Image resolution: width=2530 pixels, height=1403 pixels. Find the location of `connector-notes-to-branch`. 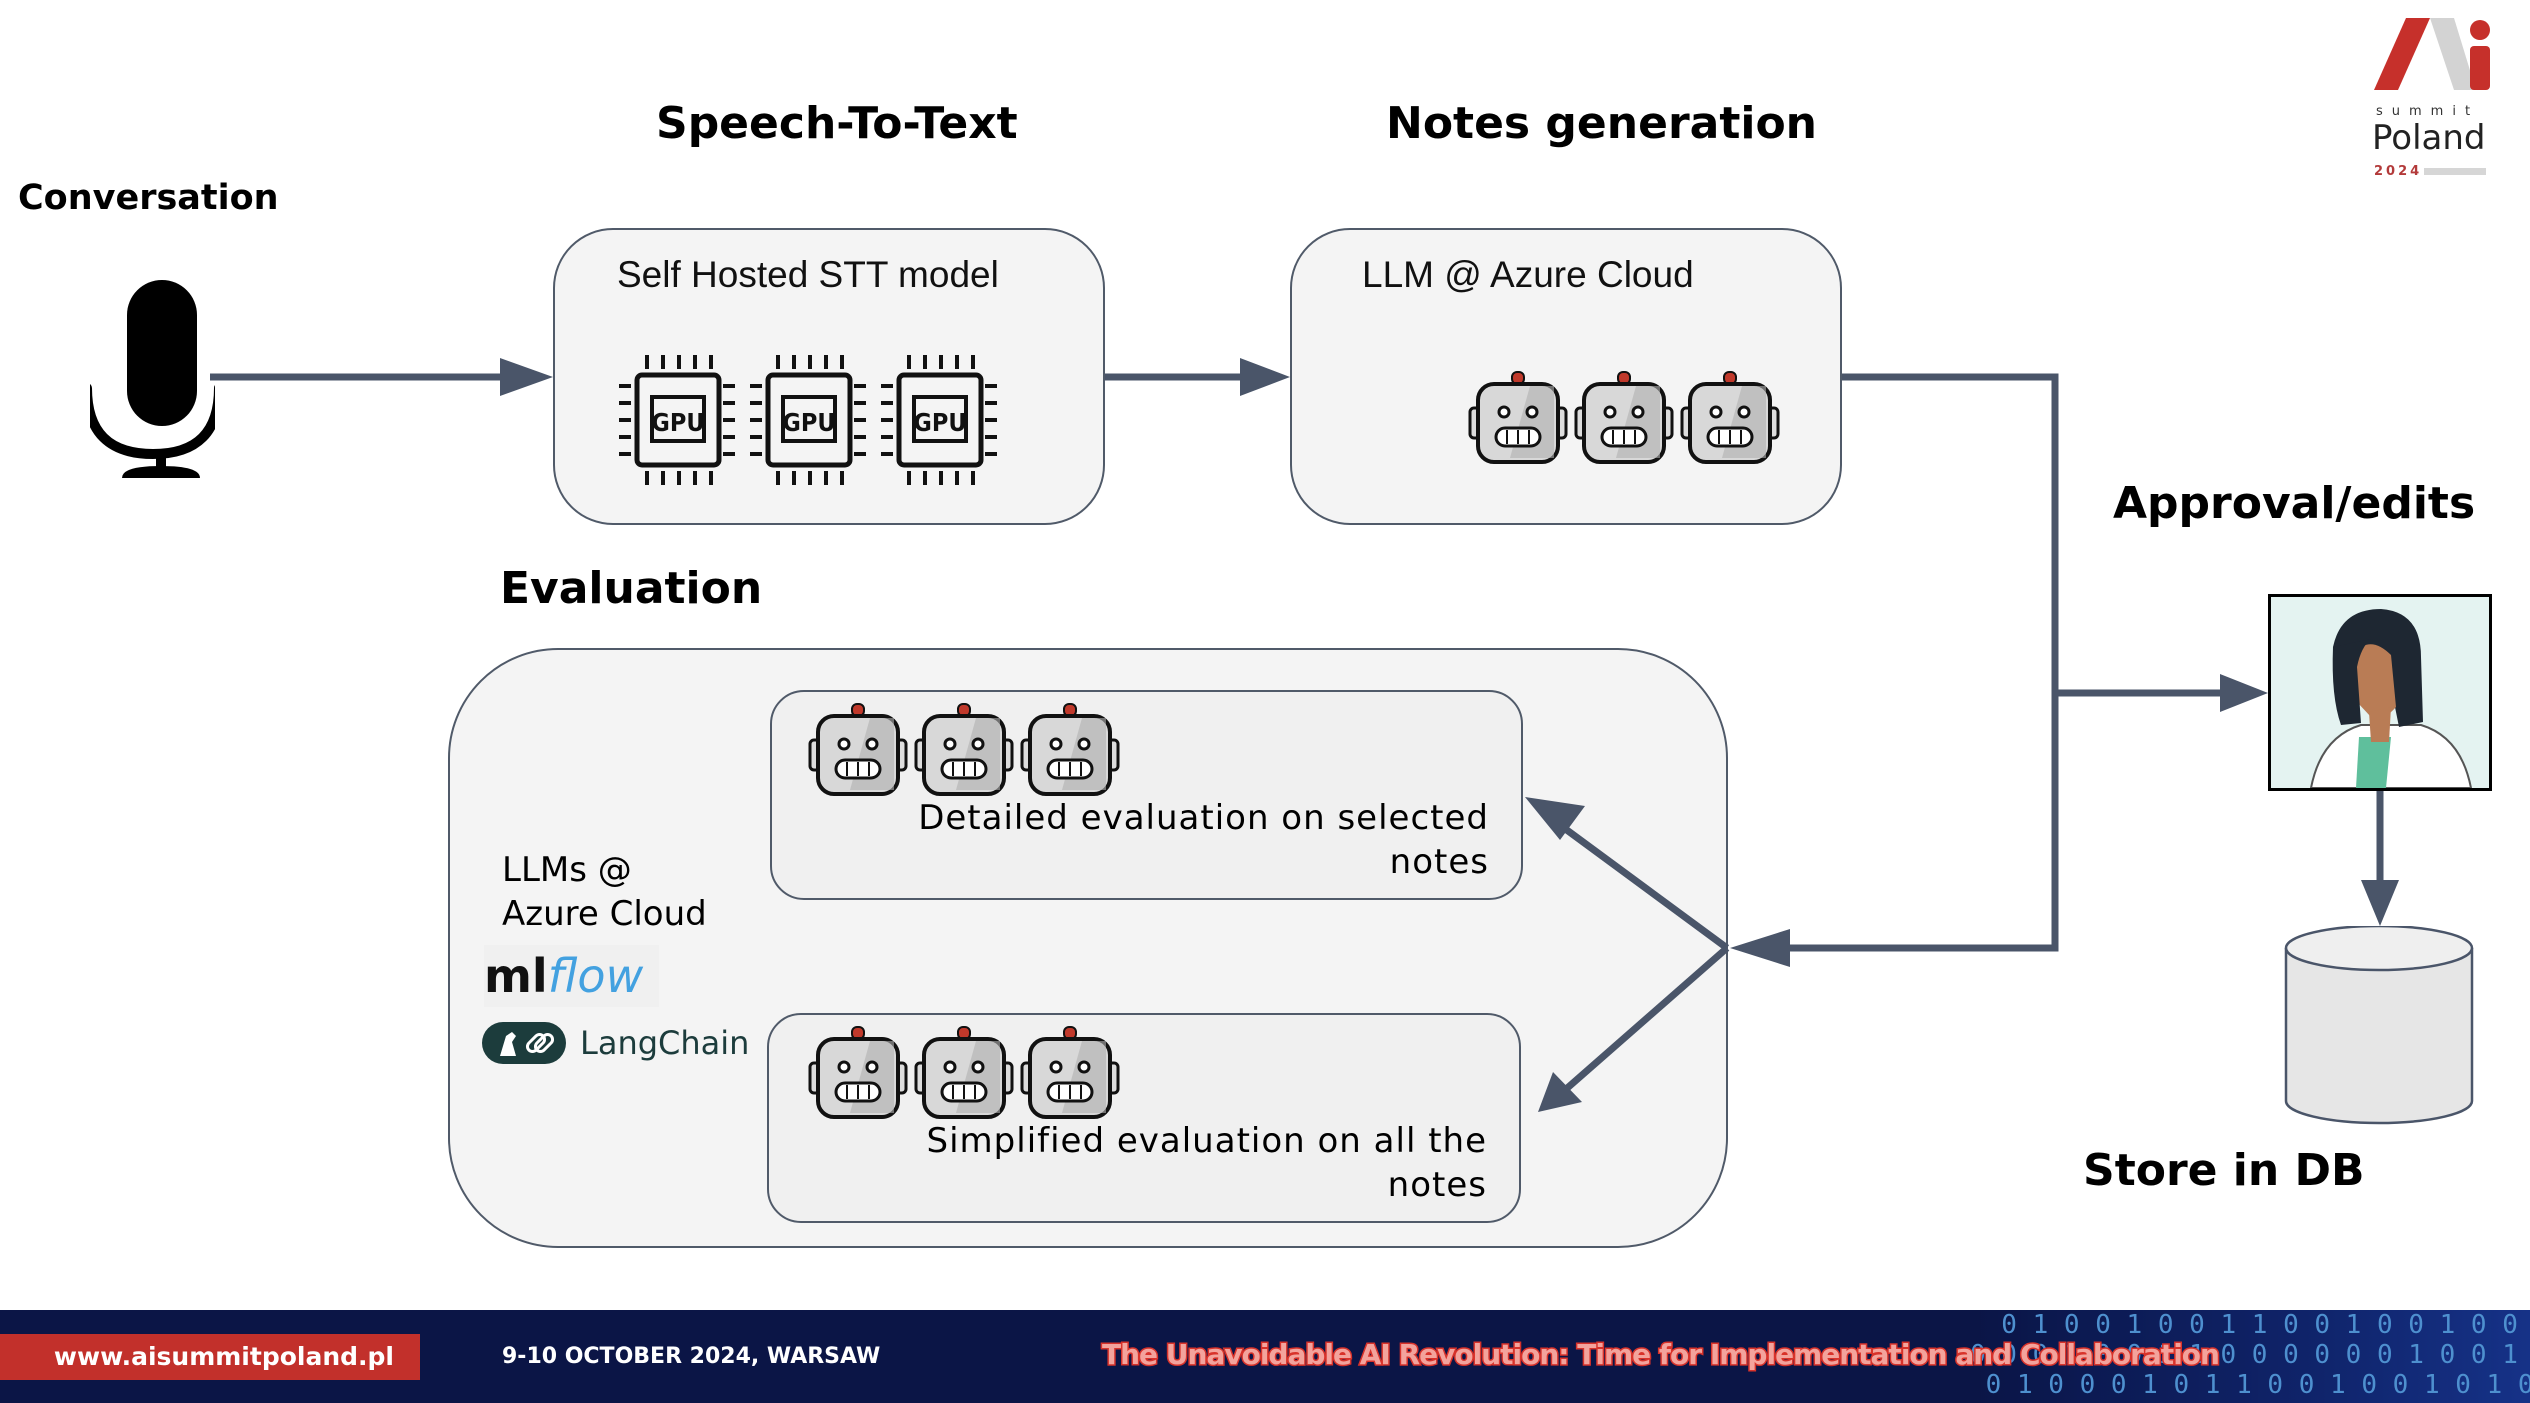

connector-notes-to-branch is located at coordinates (1924, 662).